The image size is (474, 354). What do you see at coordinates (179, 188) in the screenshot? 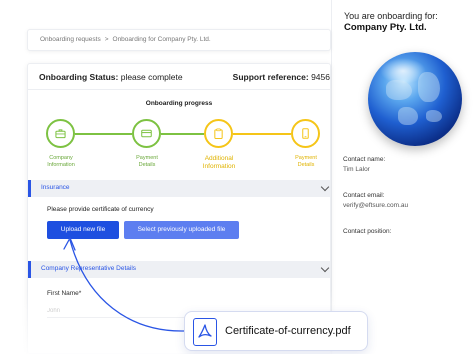
I see `insurance-section-header: Insurance` at bounding box center [179, 188].